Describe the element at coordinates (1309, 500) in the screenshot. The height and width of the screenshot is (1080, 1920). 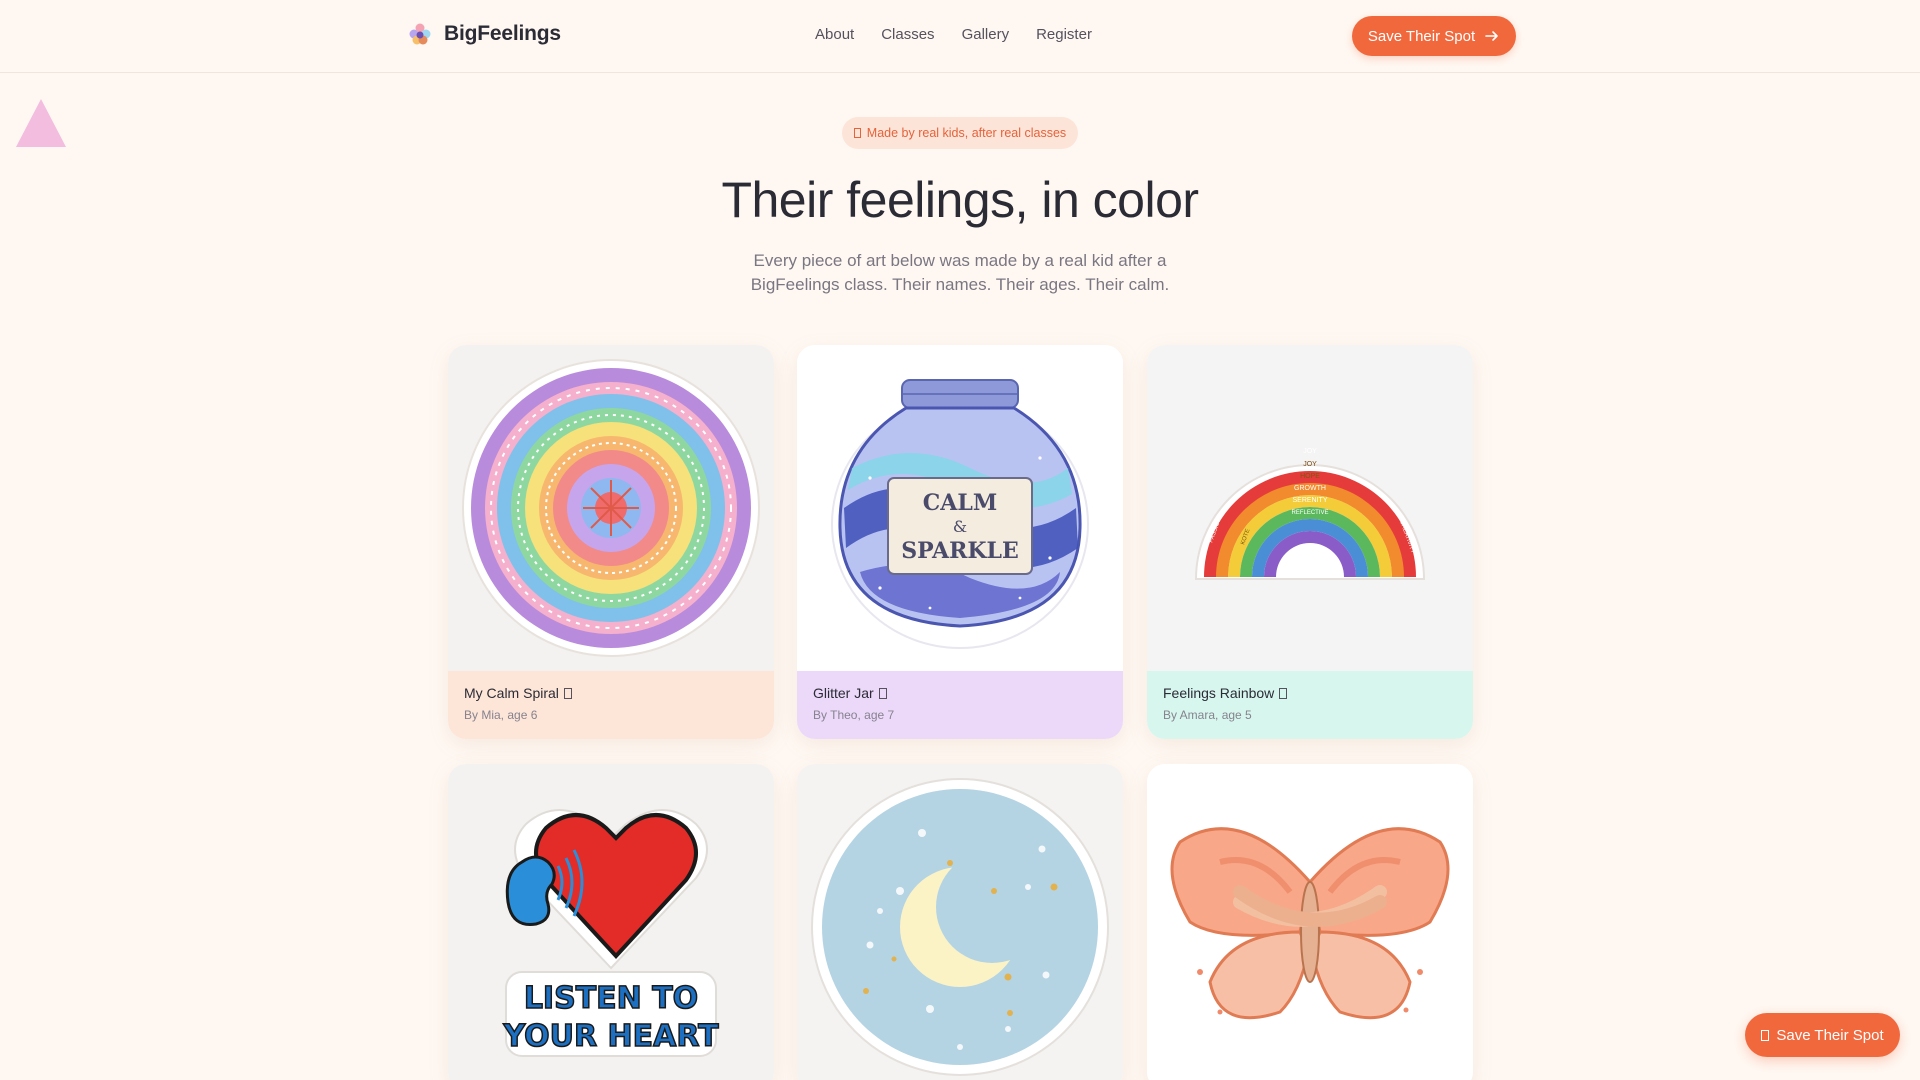
I see `rainbow-word-5: SERENITY` at that location.